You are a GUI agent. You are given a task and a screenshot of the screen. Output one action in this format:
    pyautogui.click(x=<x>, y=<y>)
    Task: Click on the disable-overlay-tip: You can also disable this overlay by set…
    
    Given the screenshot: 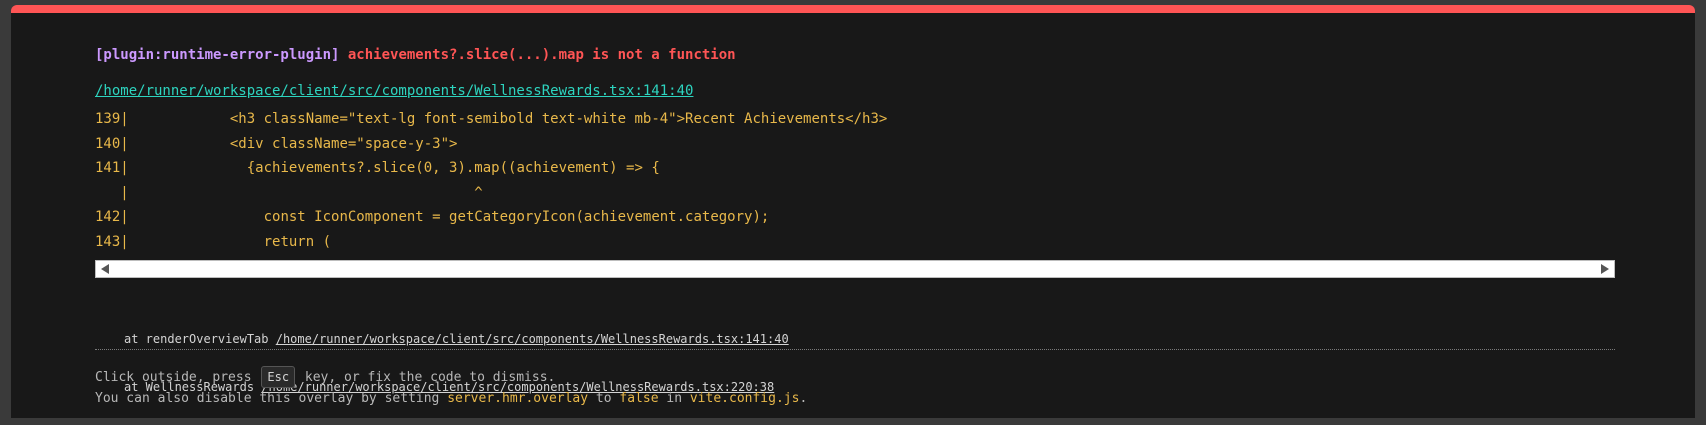 What is the action you would take?
    pyautogui.click(x=451, y=398)
    